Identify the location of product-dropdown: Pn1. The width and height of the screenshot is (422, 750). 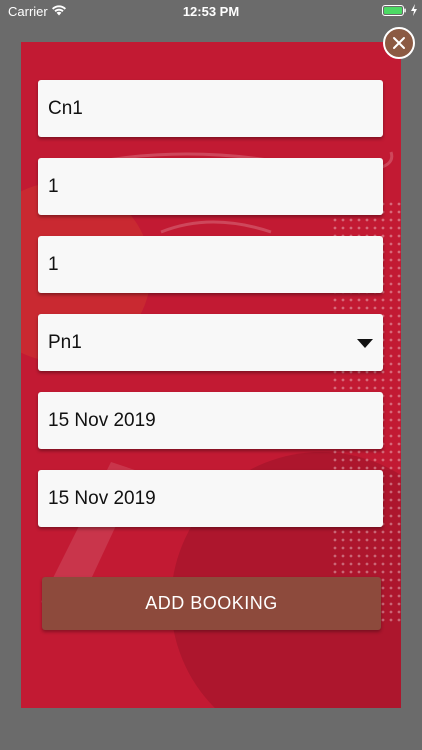
(210, 342).